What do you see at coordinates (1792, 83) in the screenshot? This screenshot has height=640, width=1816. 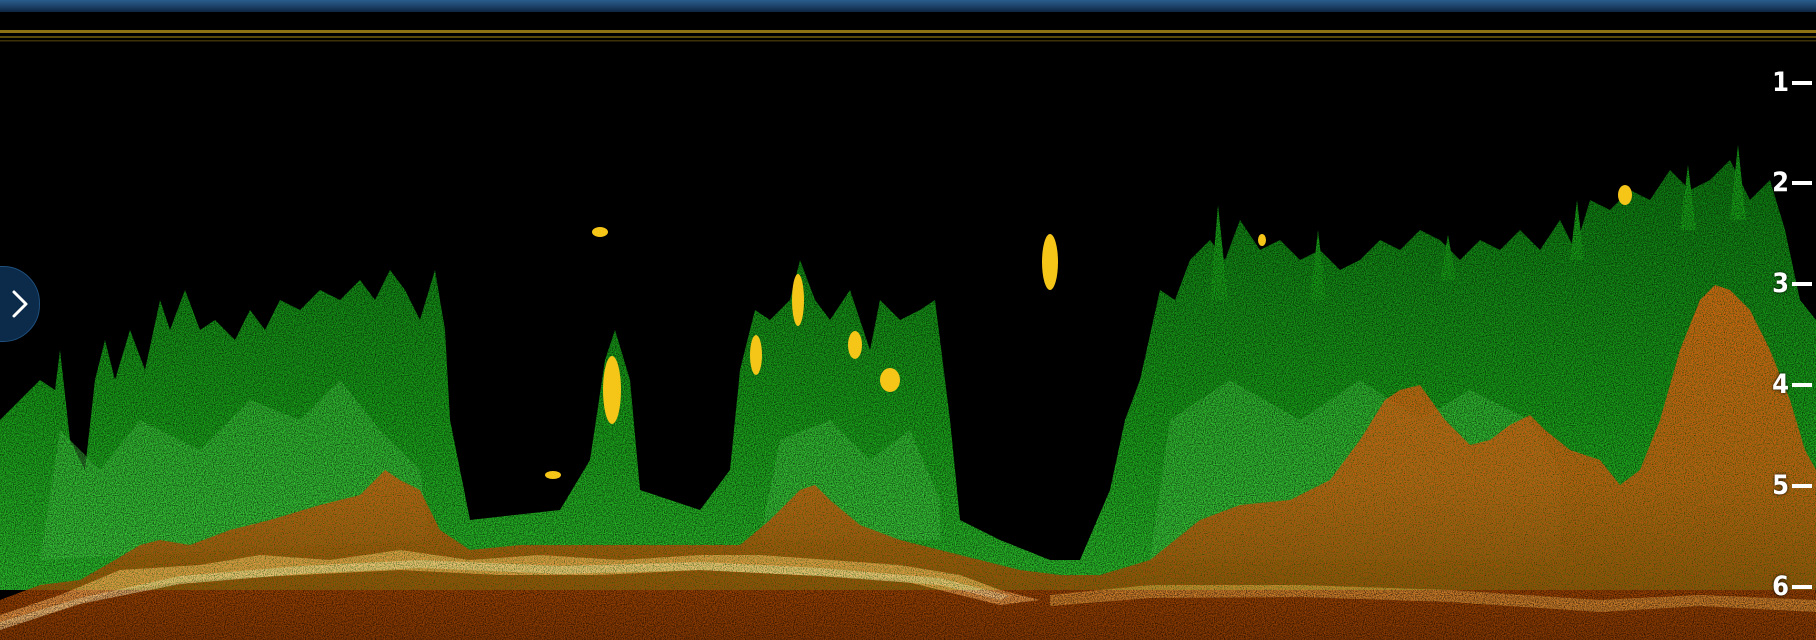 I see `depth-label-1: 1` at bounding box center [1792, 83].